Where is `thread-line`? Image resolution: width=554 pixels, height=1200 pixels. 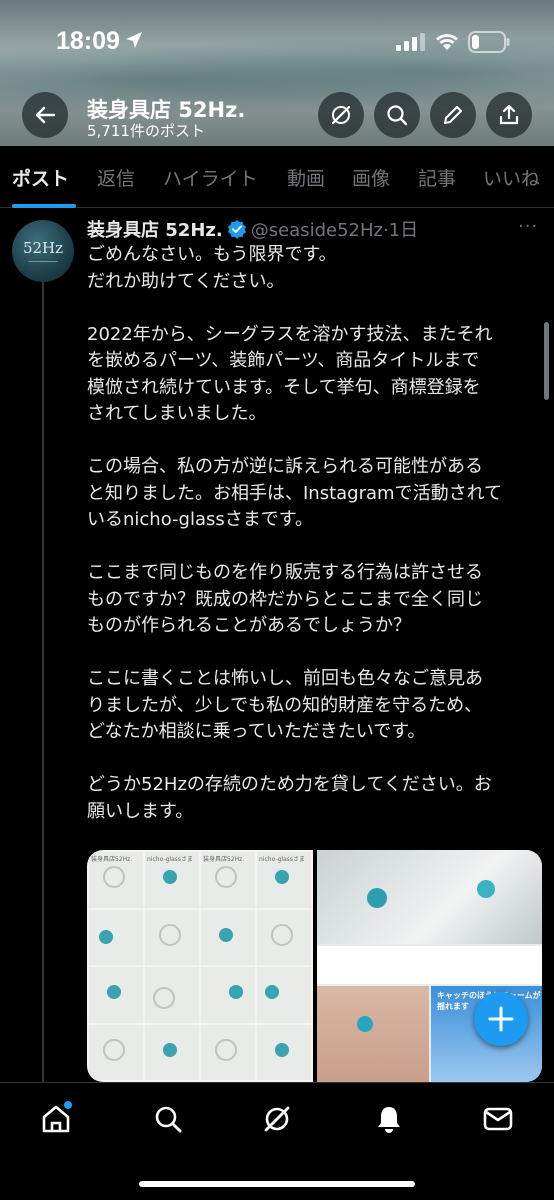 thread-line is located at coordinates (43, 680).